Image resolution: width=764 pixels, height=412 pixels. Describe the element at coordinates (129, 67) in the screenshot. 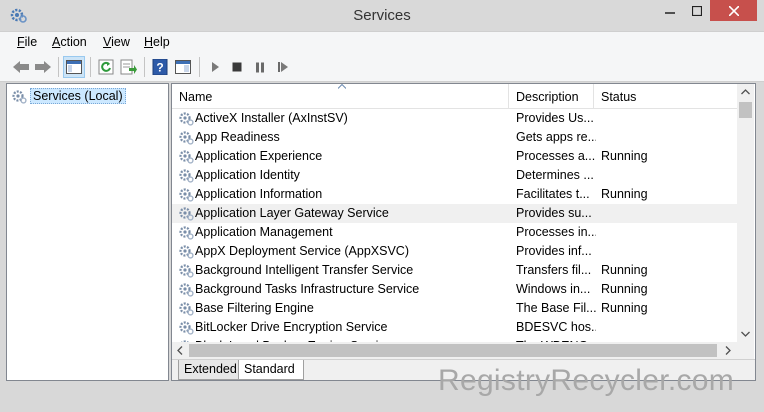

I see `export-list-button` at that location.